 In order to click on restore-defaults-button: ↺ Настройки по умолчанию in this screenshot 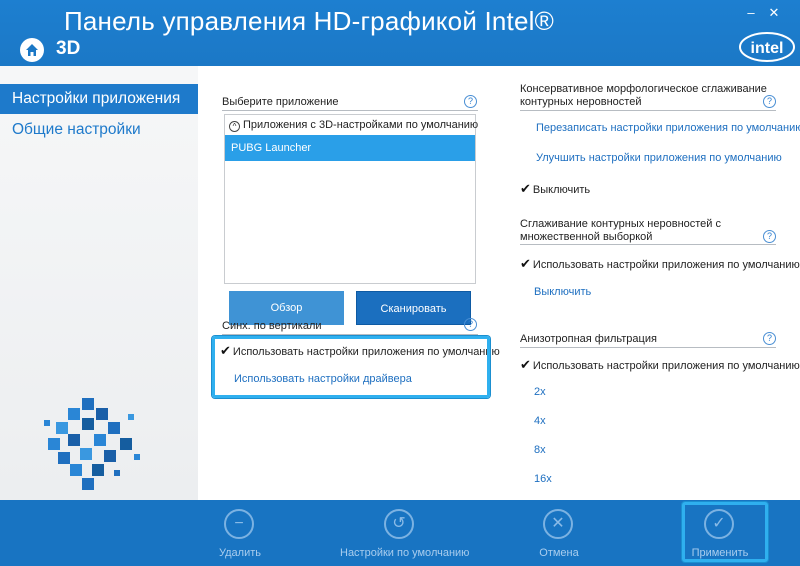, I will do `click(405, 533)`.